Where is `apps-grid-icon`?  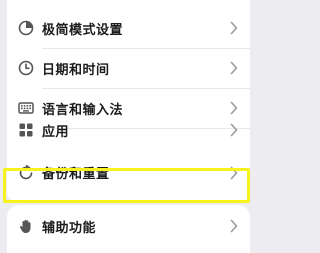 apps-grid-icon is located at coordinates (26, 130).